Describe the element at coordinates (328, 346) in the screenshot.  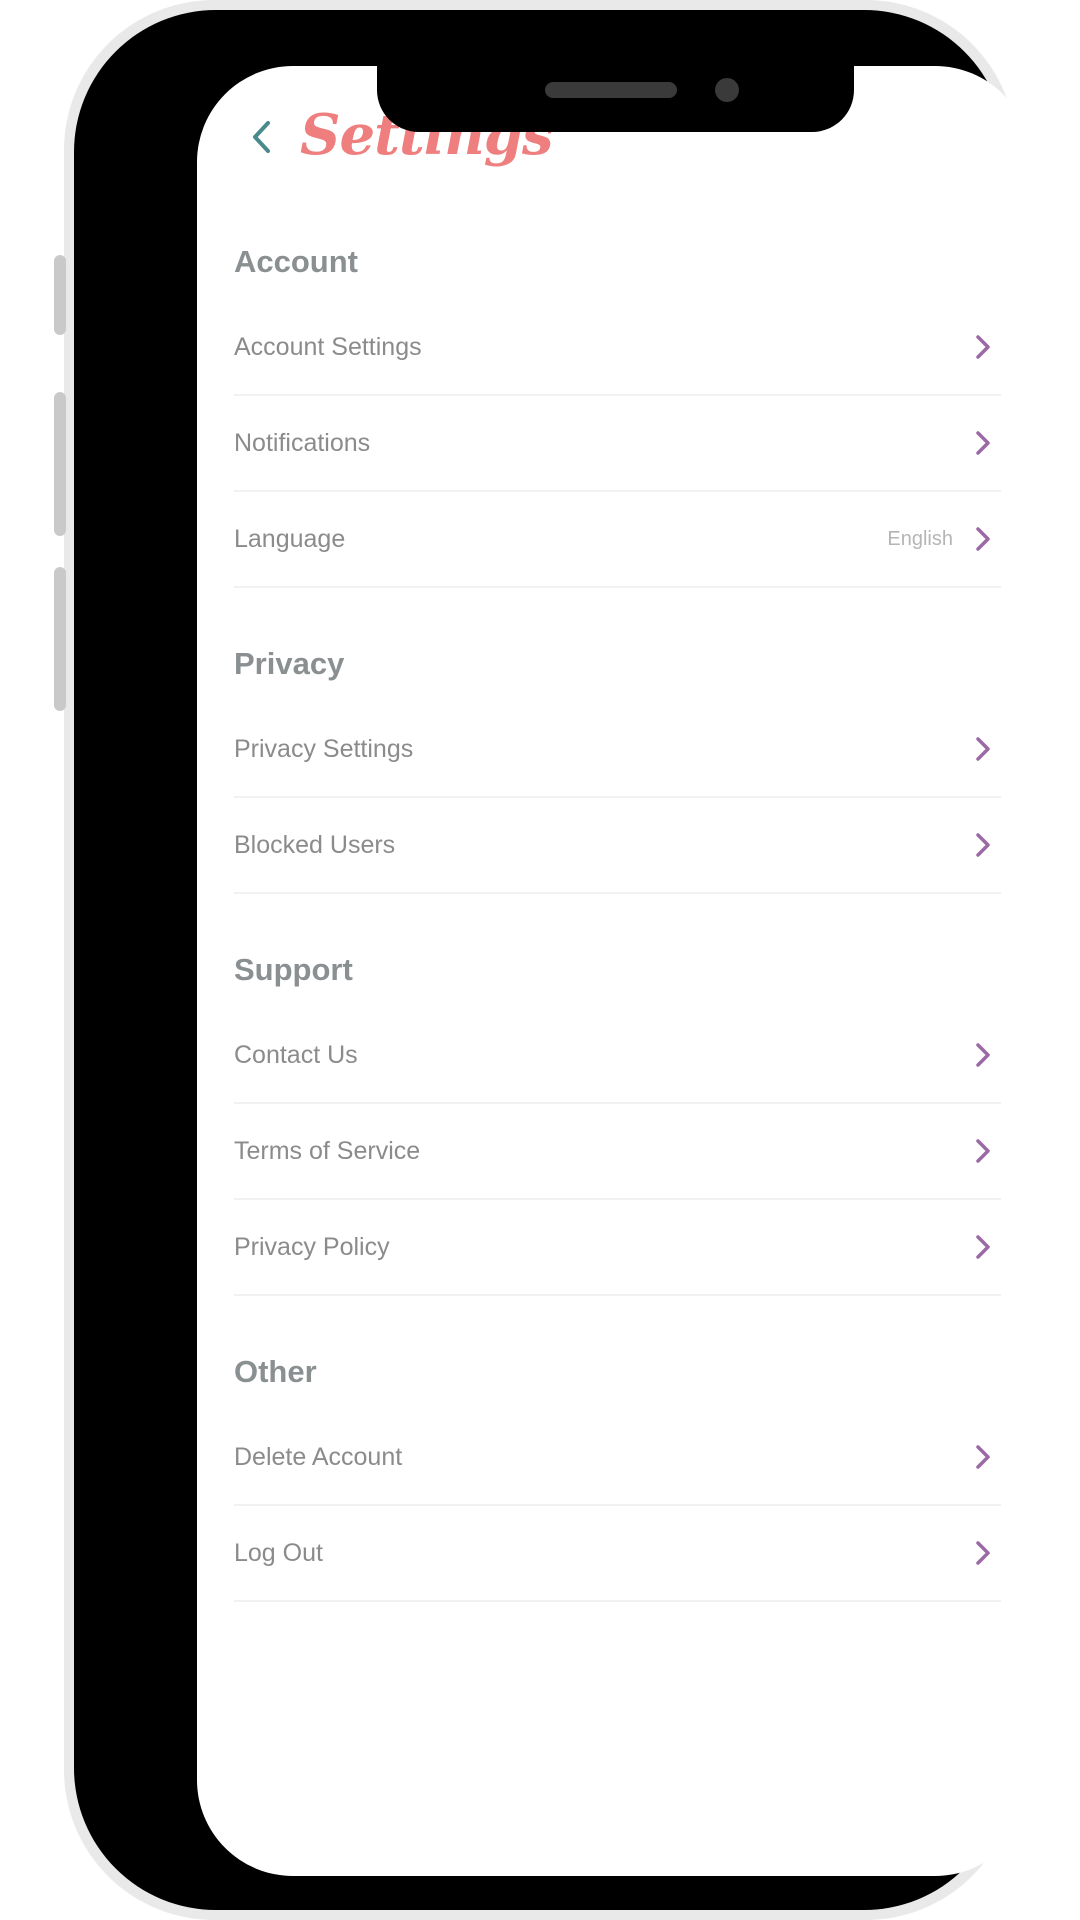
I see `settings-item-label: Account Settings` at that location.